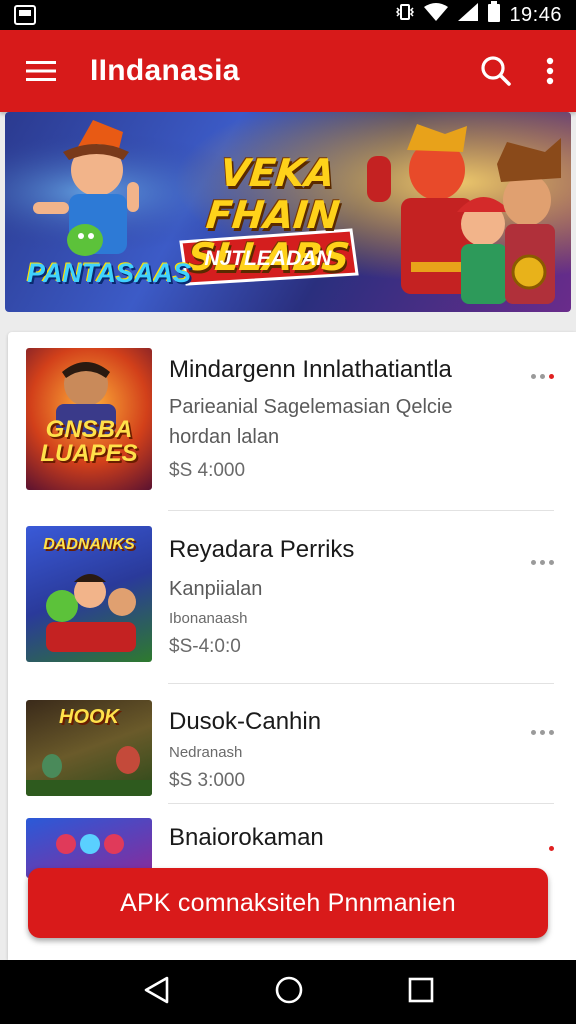 This screenshot has width=576, height=1024. I want to click on battery-icon, so click(494, 15).